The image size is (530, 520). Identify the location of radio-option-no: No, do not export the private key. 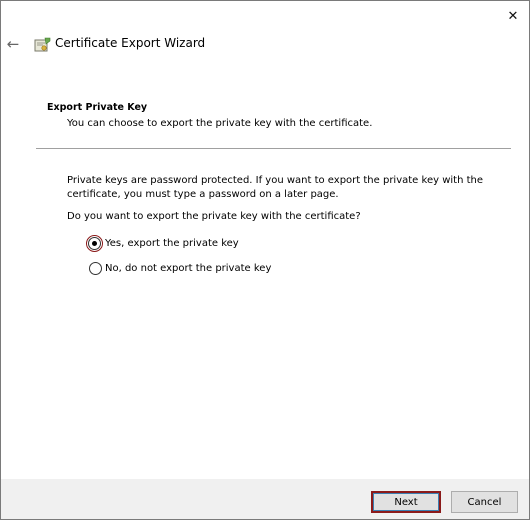
(180, 268).